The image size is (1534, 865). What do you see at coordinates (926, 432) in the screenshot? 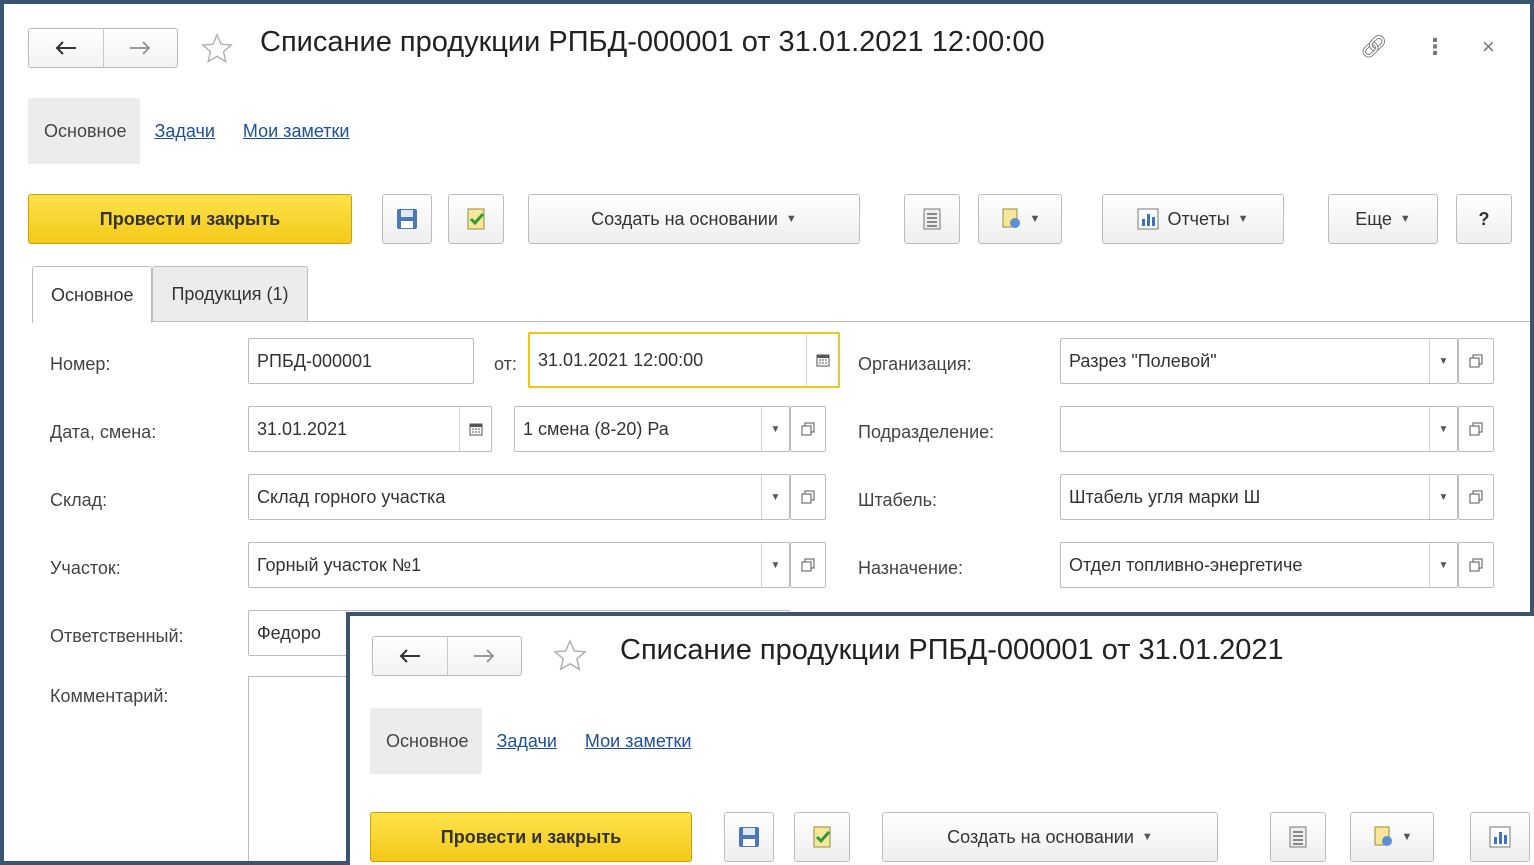
I see `division-label: Подразделение:` at bounding box center [926, 432].